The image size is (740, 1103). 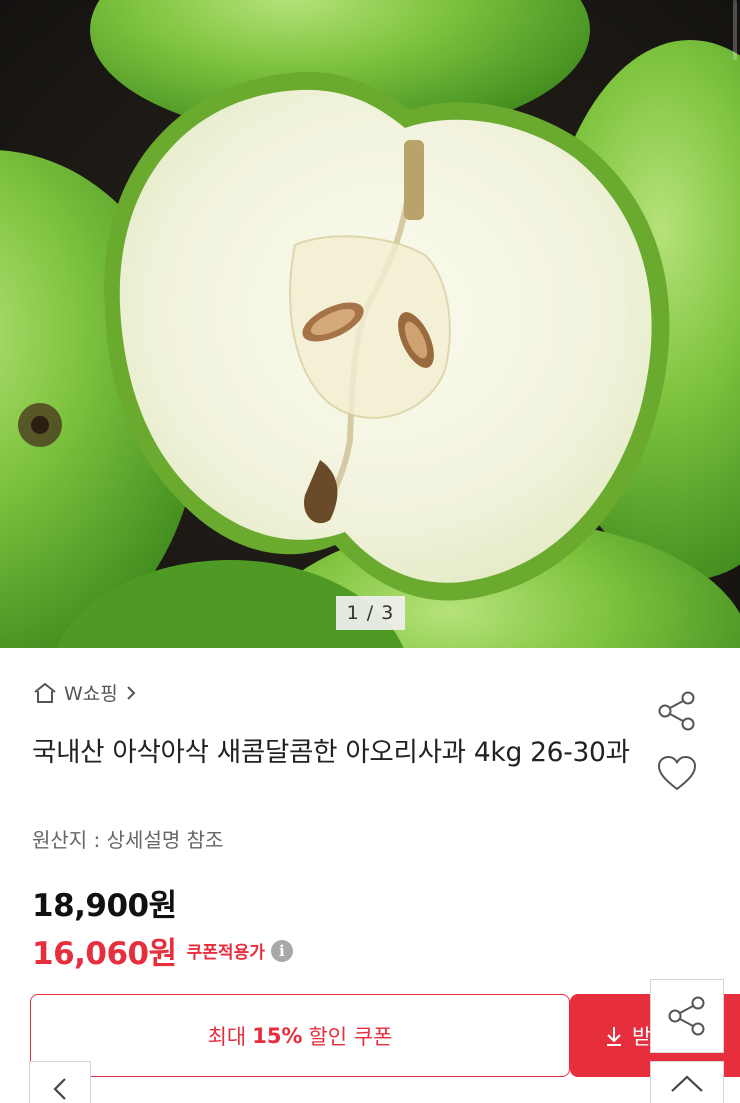 I want to click on wishlist-button, so click(x=677, y=774).